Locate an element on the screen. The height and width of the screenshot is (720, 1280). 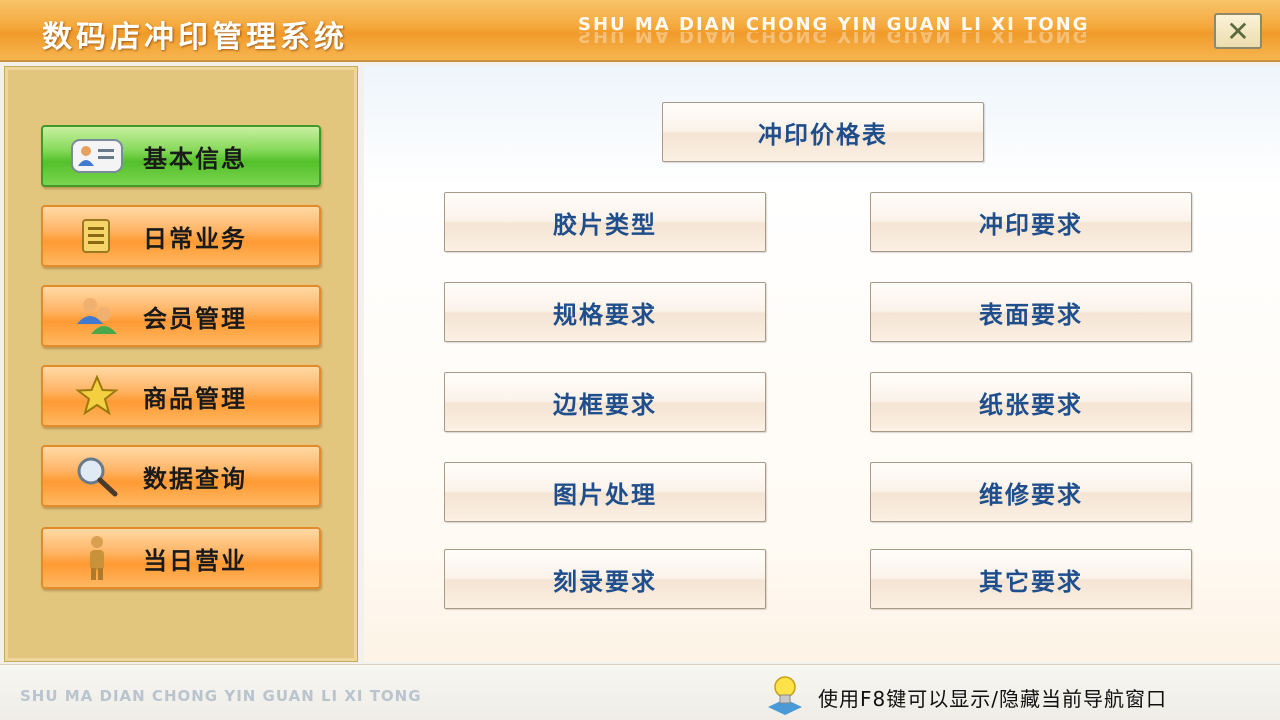
footer-pinyin: SHU MA DIAN CHONG YIN GUAN LI XI TONG is located at coordinates (221, 696).